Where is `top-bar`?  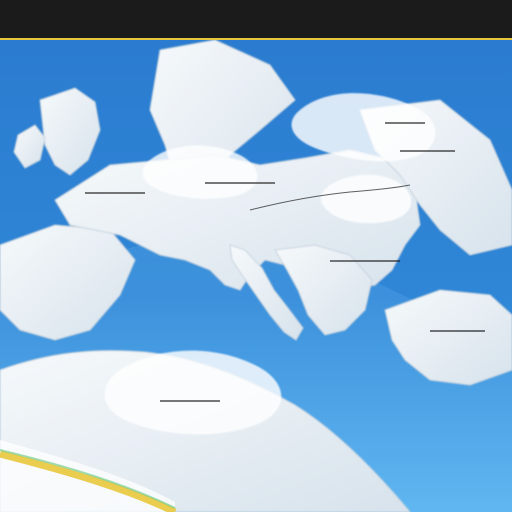 top-bar is located at coordinates (256, 20).